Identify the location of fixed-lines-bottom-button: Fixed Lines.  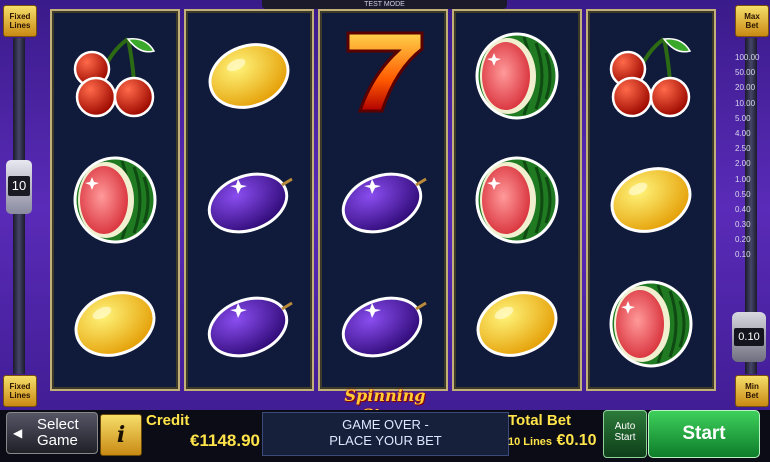
(20, 391).